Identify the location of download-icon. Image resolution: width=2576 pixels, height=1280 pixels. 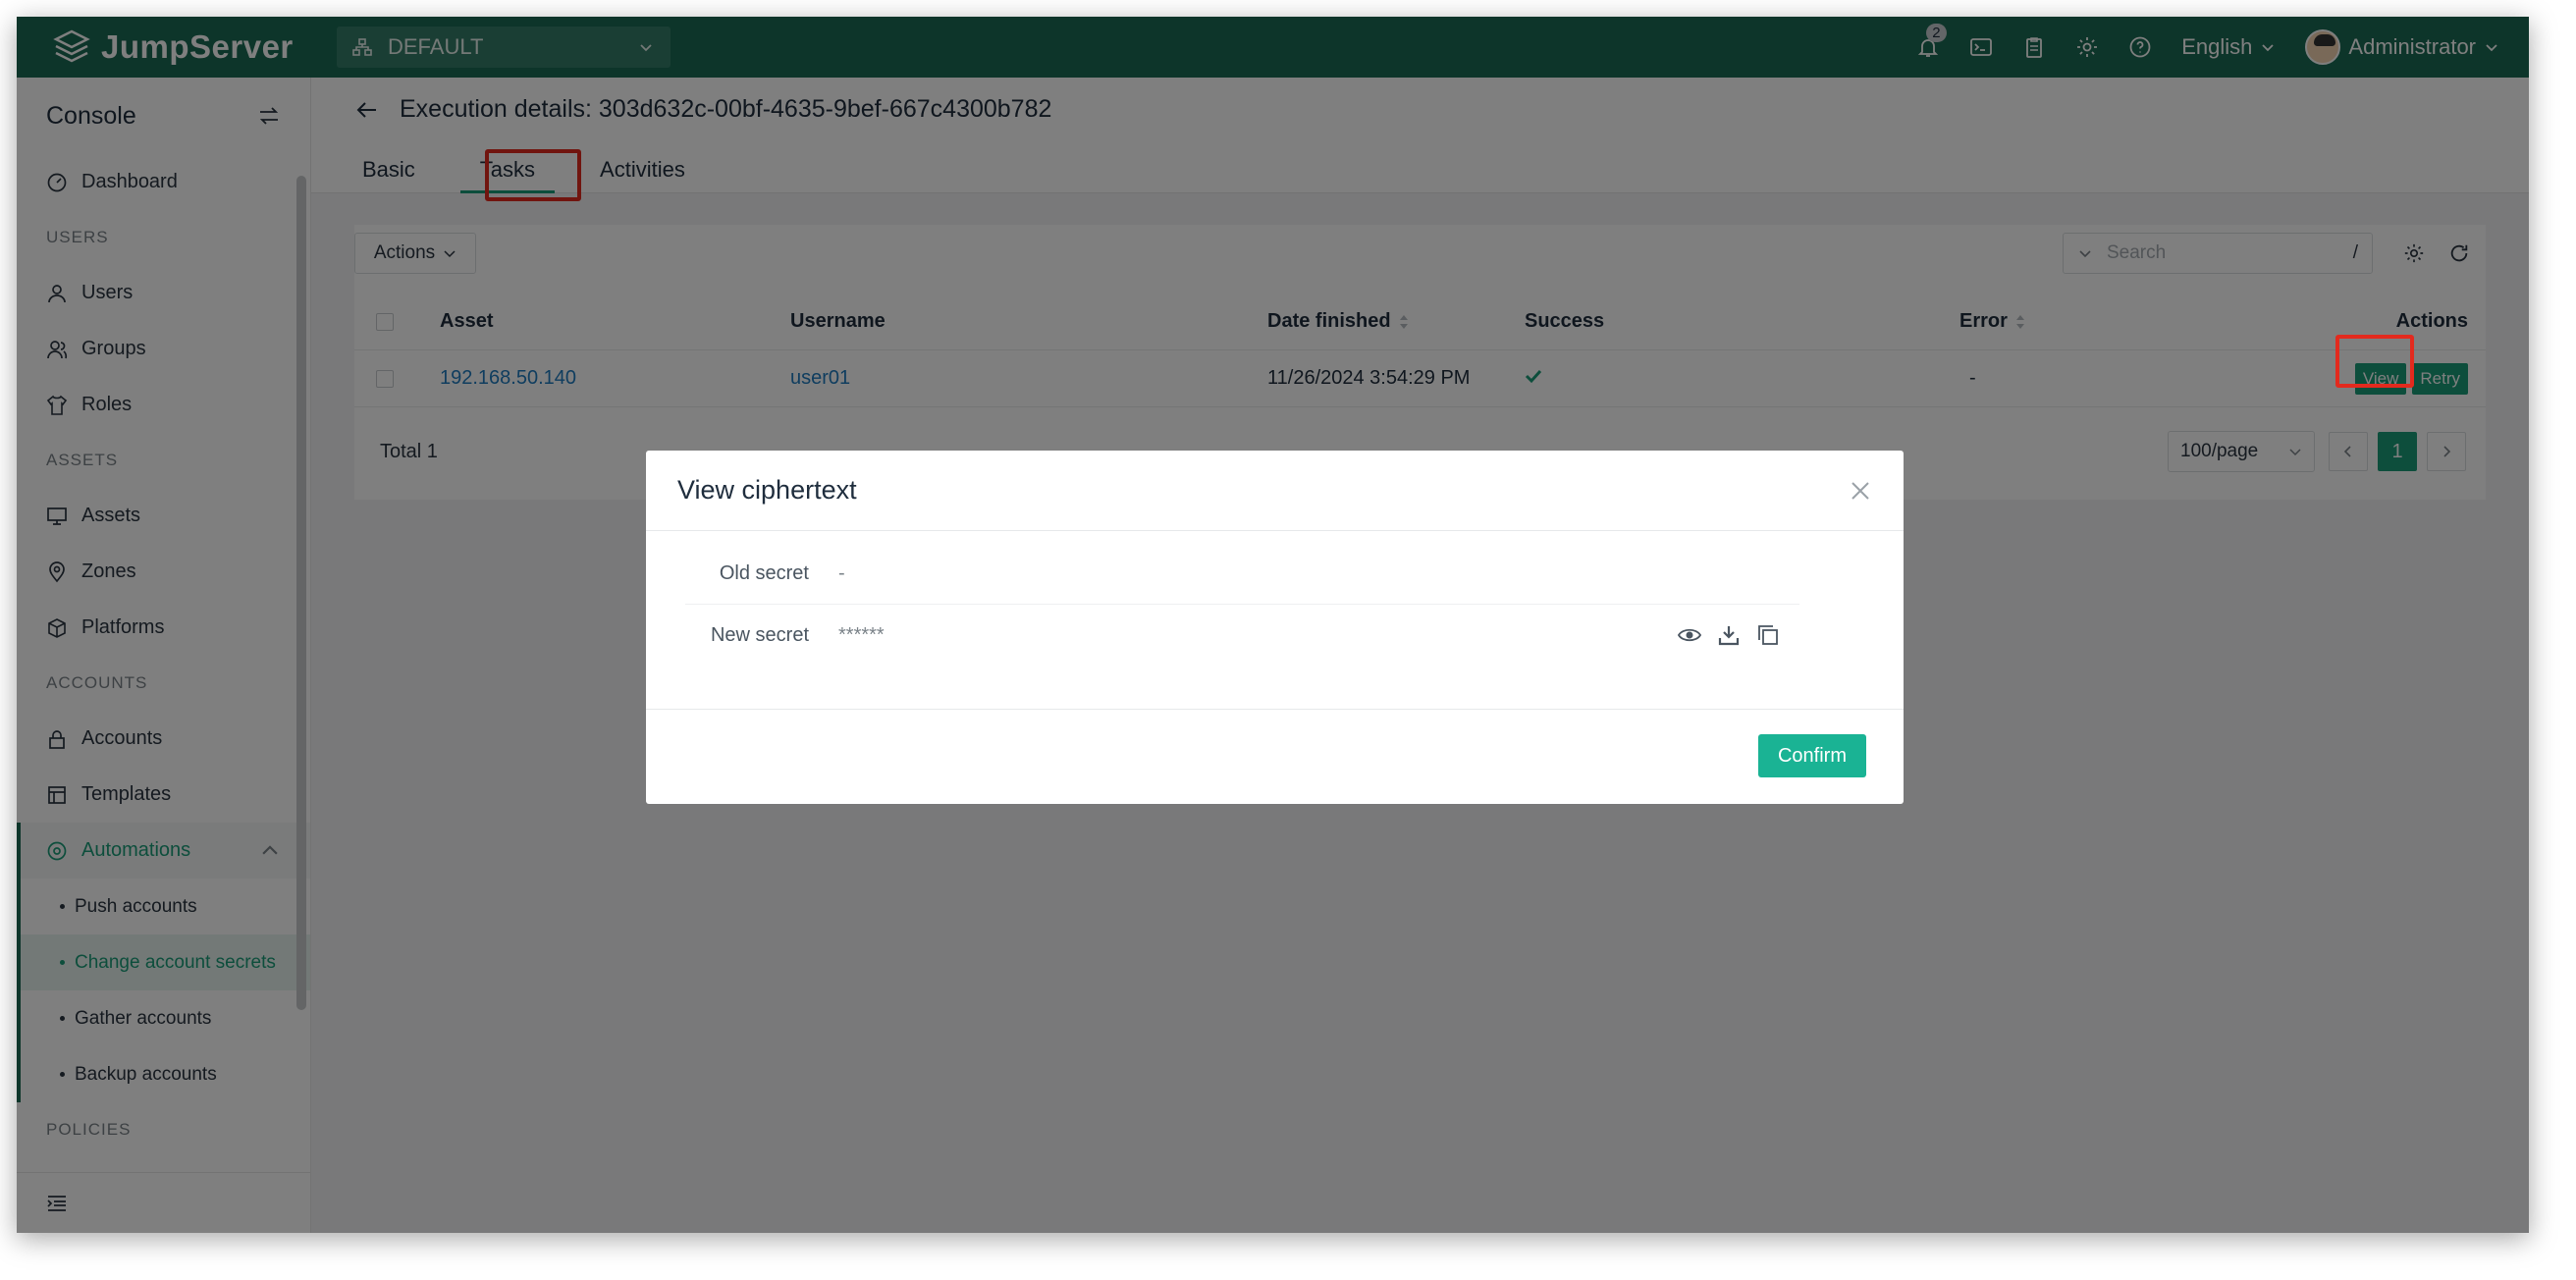
(1729, 635).